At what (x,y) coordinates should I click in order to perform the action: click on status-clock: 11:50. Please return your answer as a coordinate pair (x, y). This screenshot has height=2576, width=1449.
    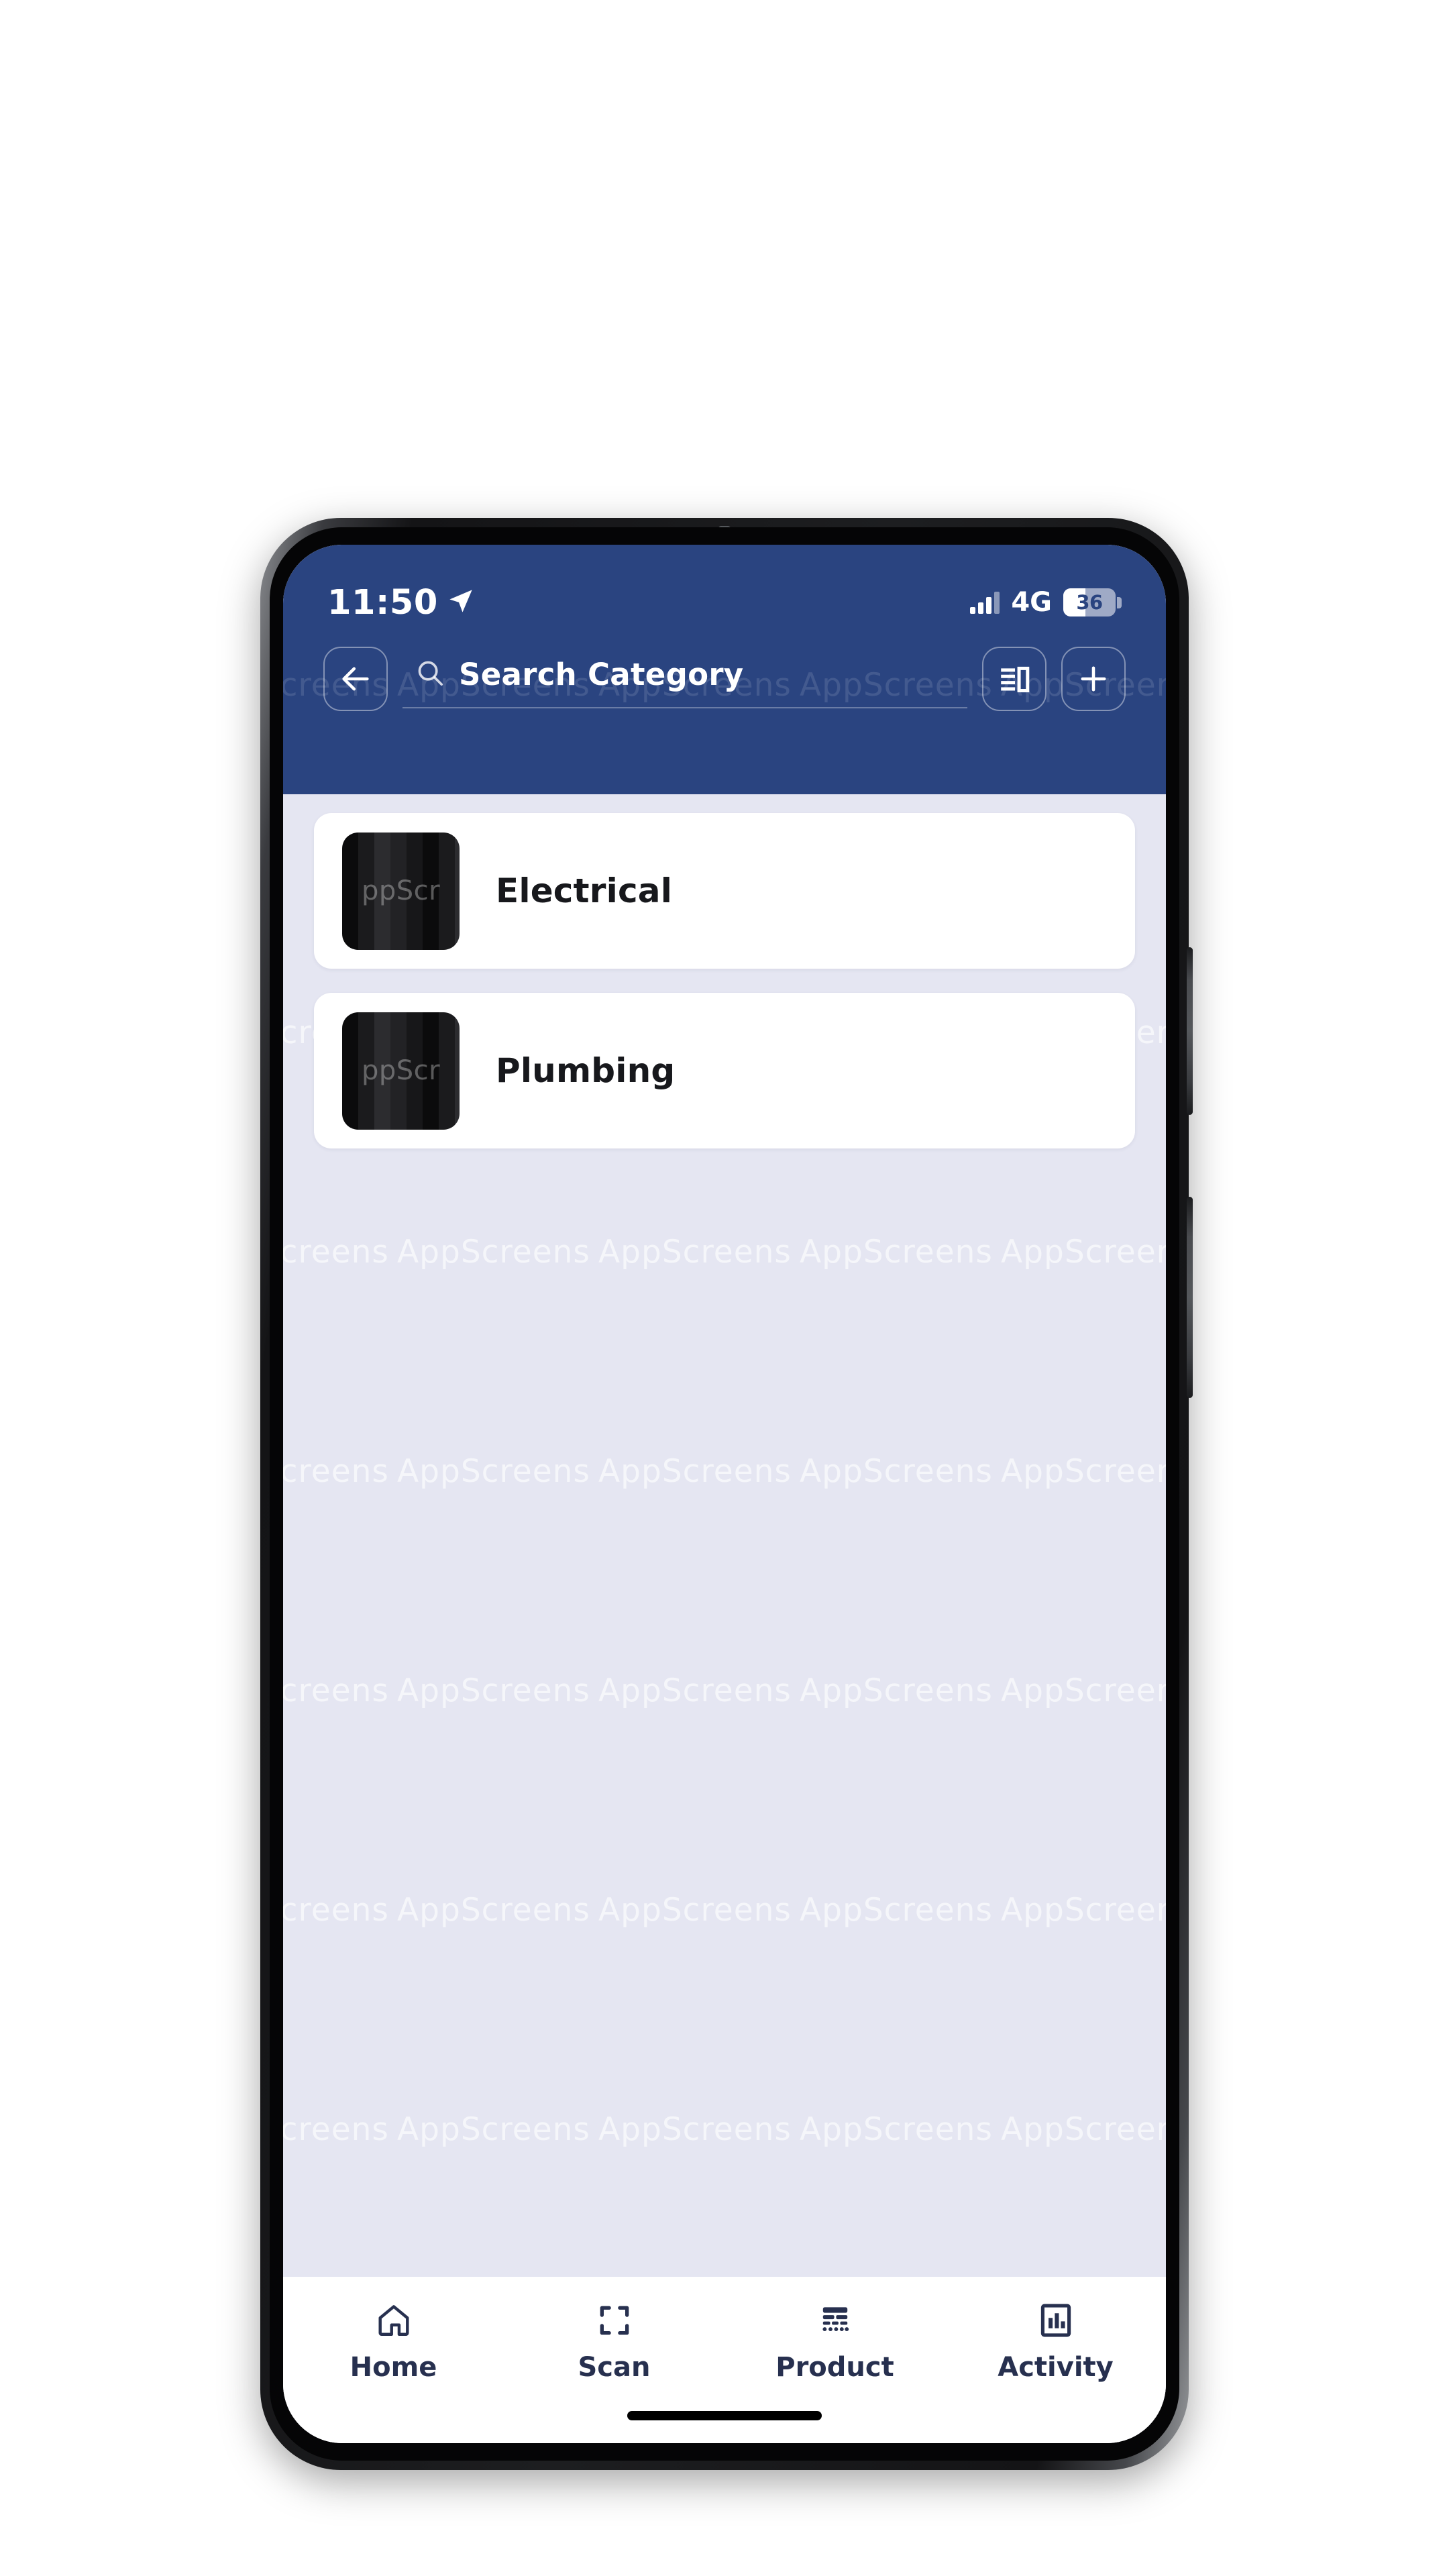
    Looking at the image, I should click on (382, 602).